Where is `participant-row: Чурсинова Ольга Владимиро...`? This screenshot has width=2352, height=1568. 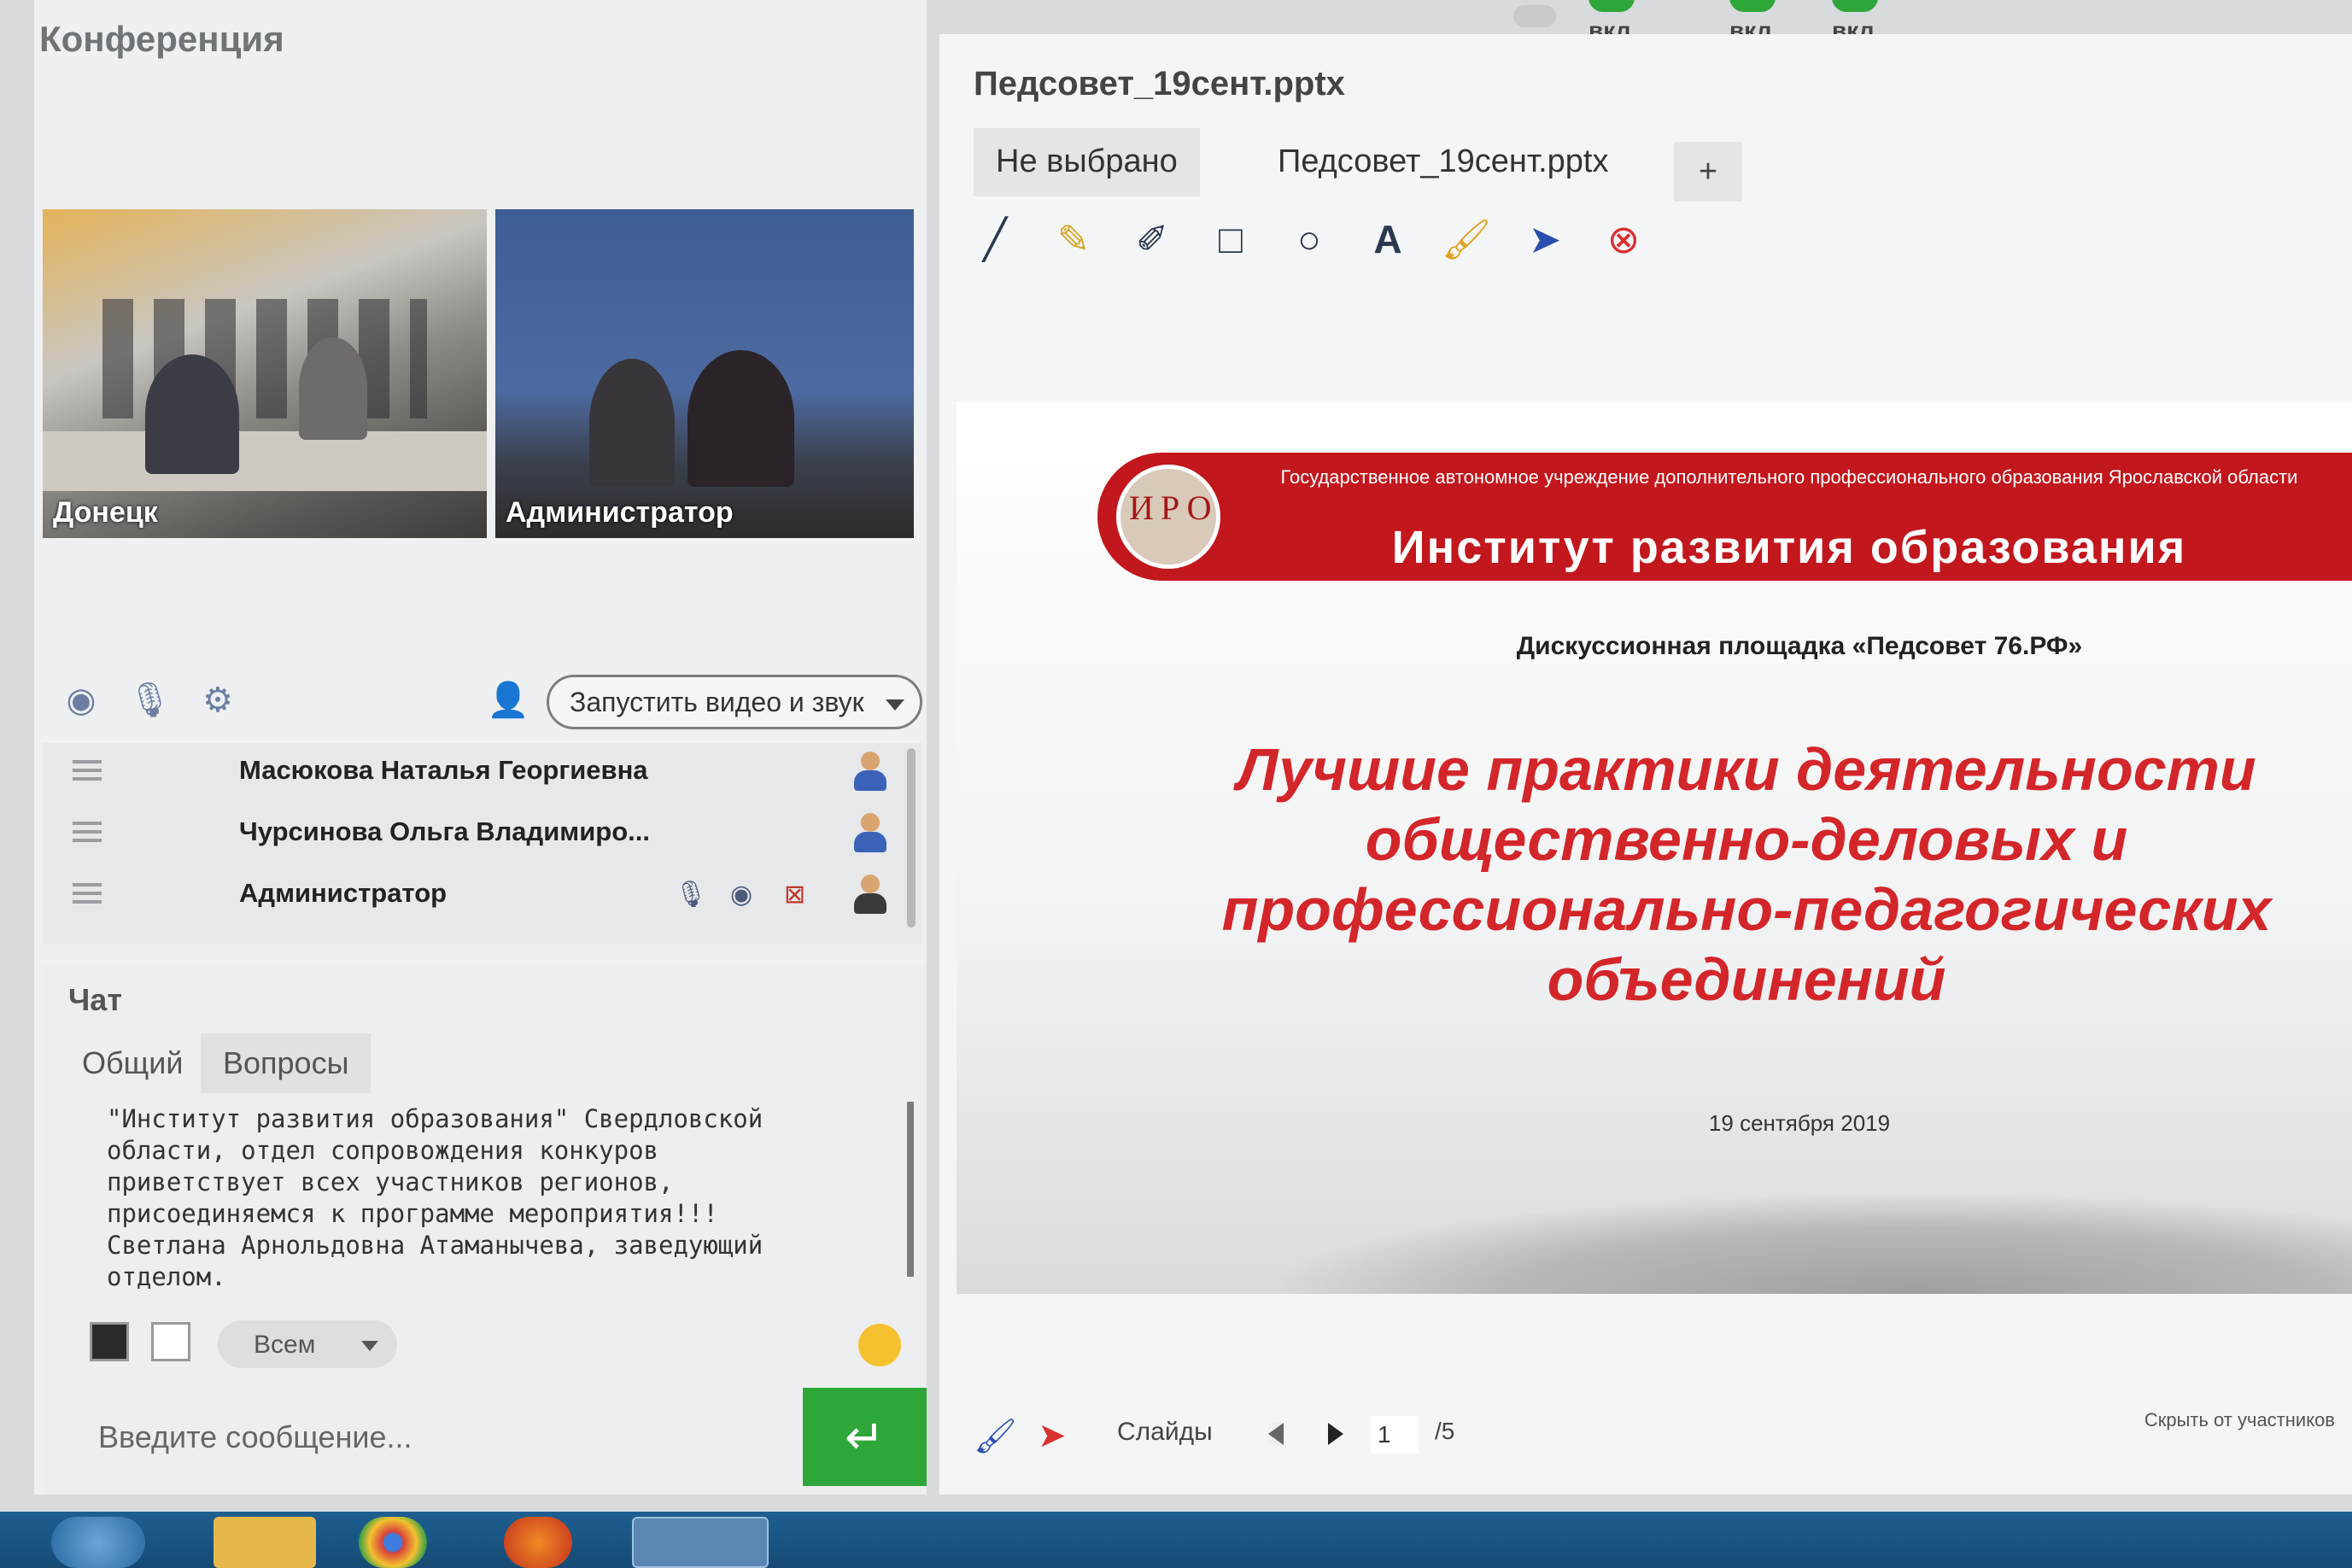
participant-row: Чурсинова Ольга Владимиро... is located at coordinates (474, 834).